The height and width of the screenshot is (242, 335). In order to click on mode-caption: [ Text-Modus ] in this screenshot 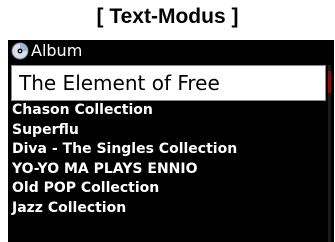, I will do `click(167, 16)`.